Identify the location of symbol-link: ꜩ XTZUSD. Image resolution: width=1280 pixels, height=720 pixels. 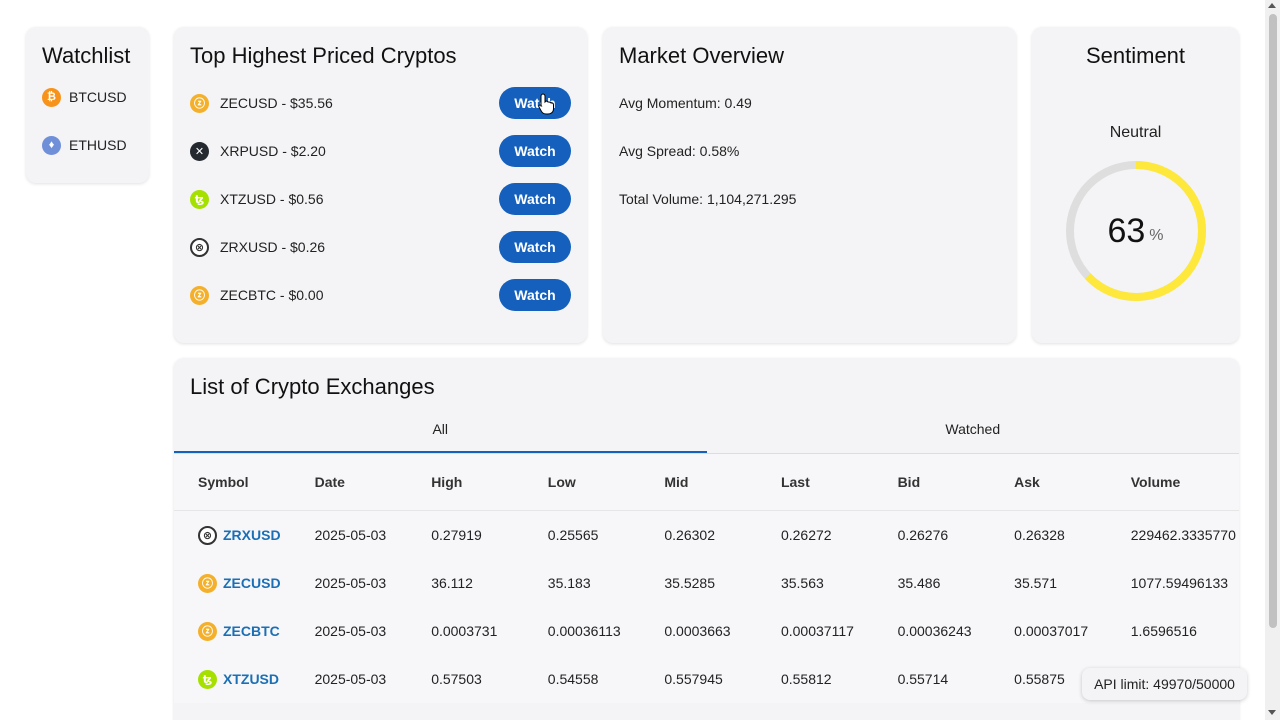
(244, 679).